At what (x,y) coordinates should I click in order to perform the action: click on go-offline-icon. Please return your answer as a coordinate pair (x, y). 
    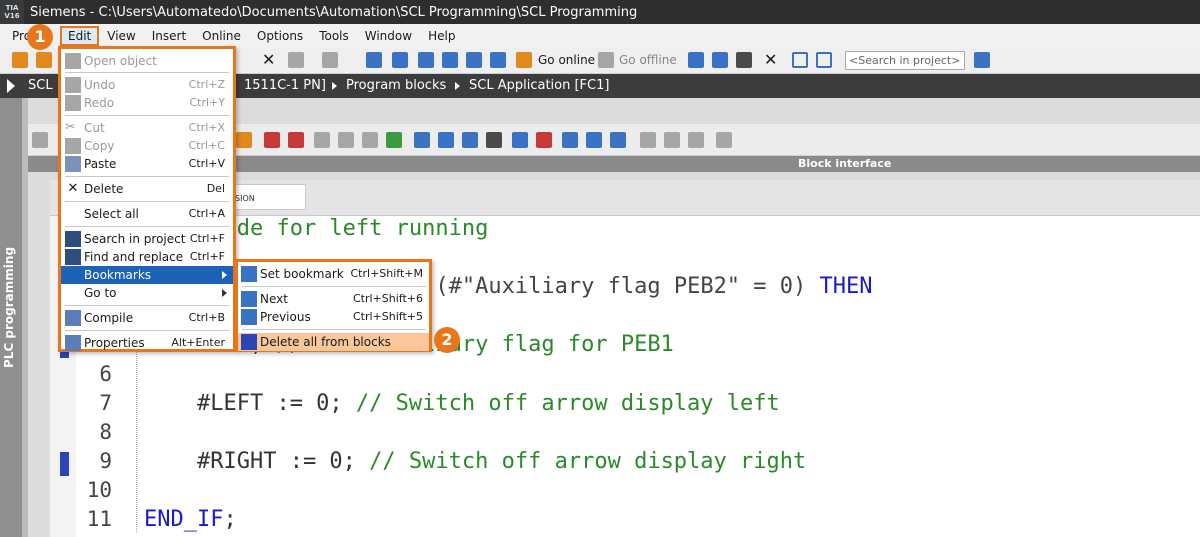
    Looking at the image, I should click on (606, 60).